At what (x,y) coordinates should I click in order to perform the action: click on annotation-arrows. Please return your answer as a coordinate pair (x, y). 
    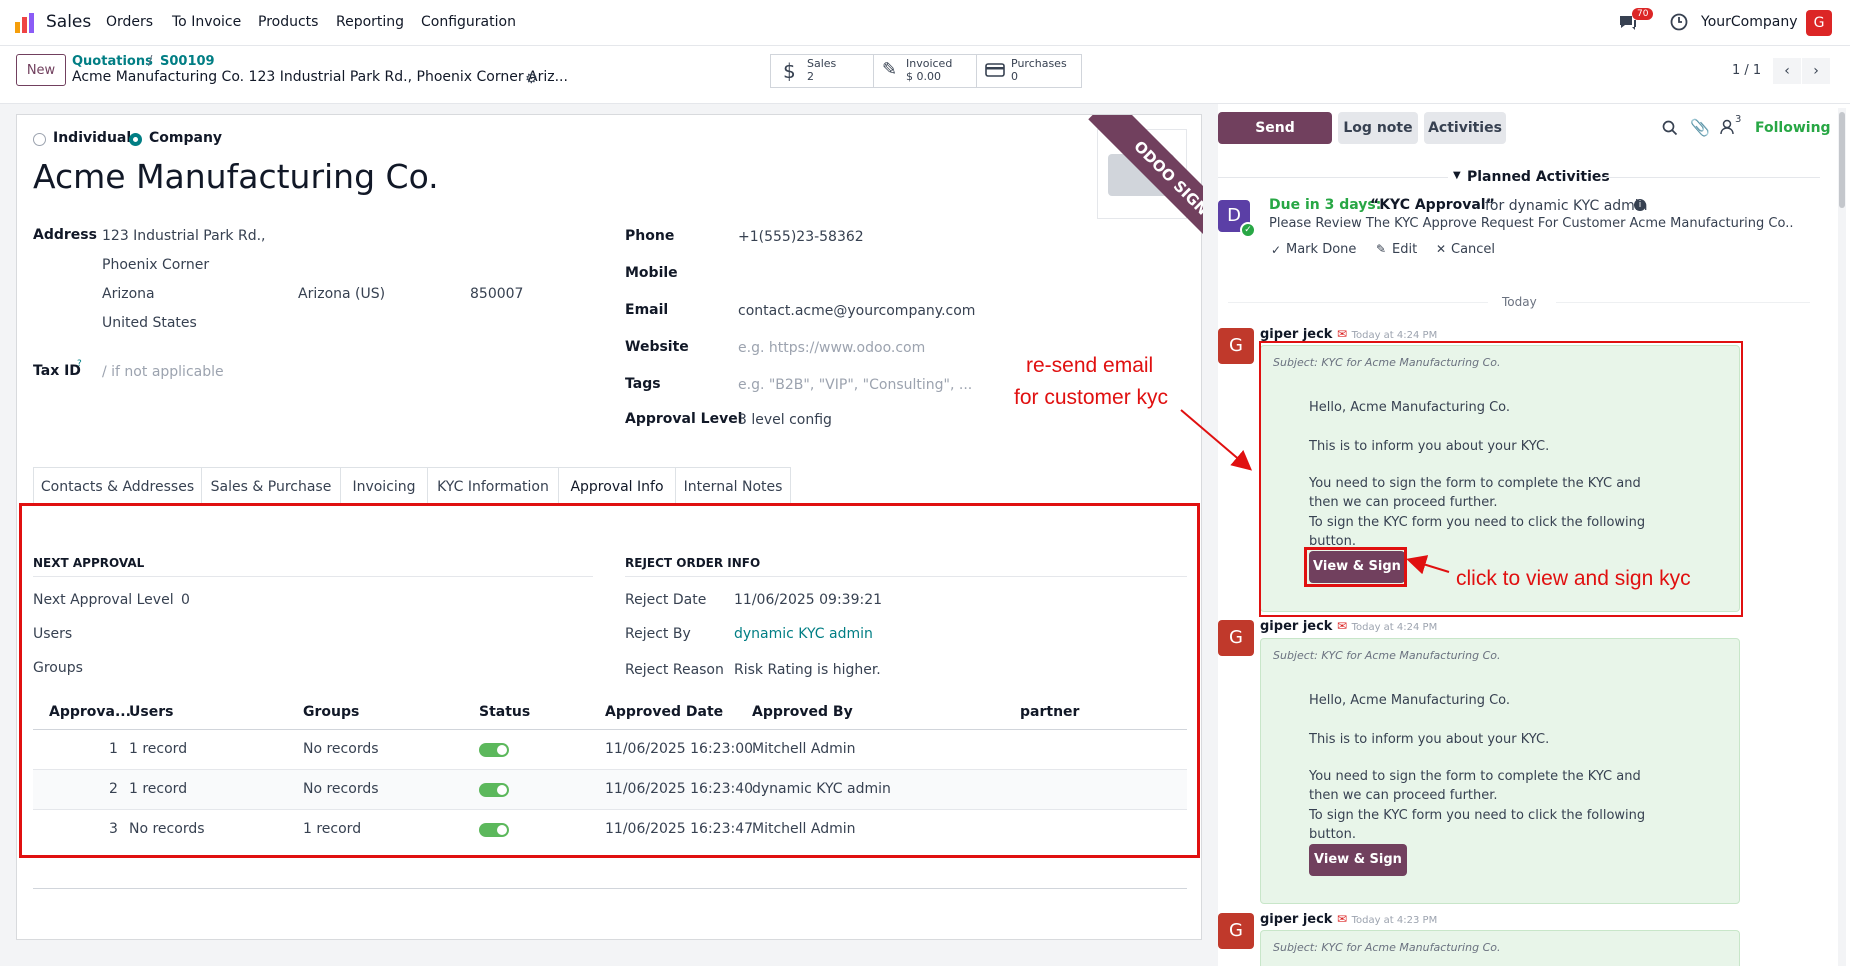
    Looking at the image, I should click on (1315, 492).